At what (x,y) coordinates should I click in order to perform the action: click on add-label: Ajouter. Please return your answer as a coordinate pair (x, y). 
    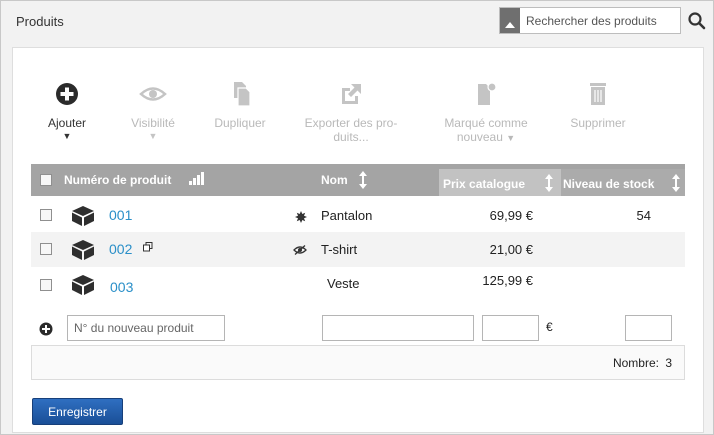
    Looking at the image, I should click on (67, 123).